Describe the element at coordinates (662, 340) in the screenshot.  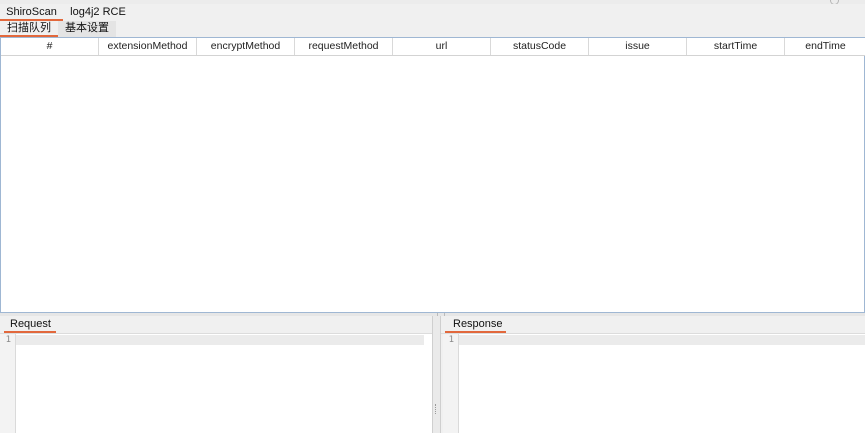
I see `response-current-line-highlight` at that location.